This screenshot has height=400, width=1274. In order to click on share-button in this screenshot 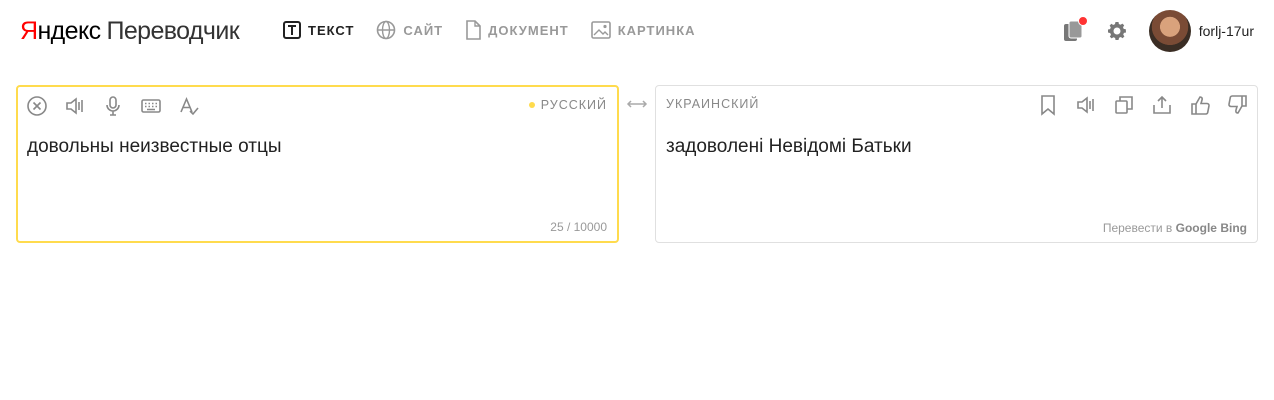, I will do `click(1162, 105)`.